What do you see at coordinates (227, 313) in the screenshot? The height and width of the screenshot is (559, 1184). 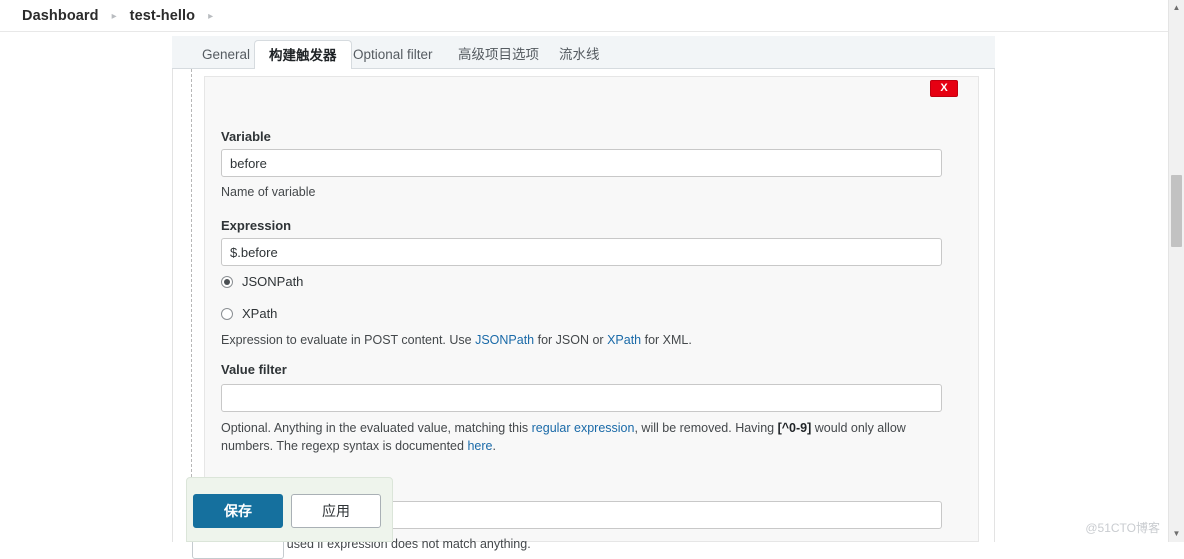 I see `radio-xpath-icon` at bounding box center [227, 313].